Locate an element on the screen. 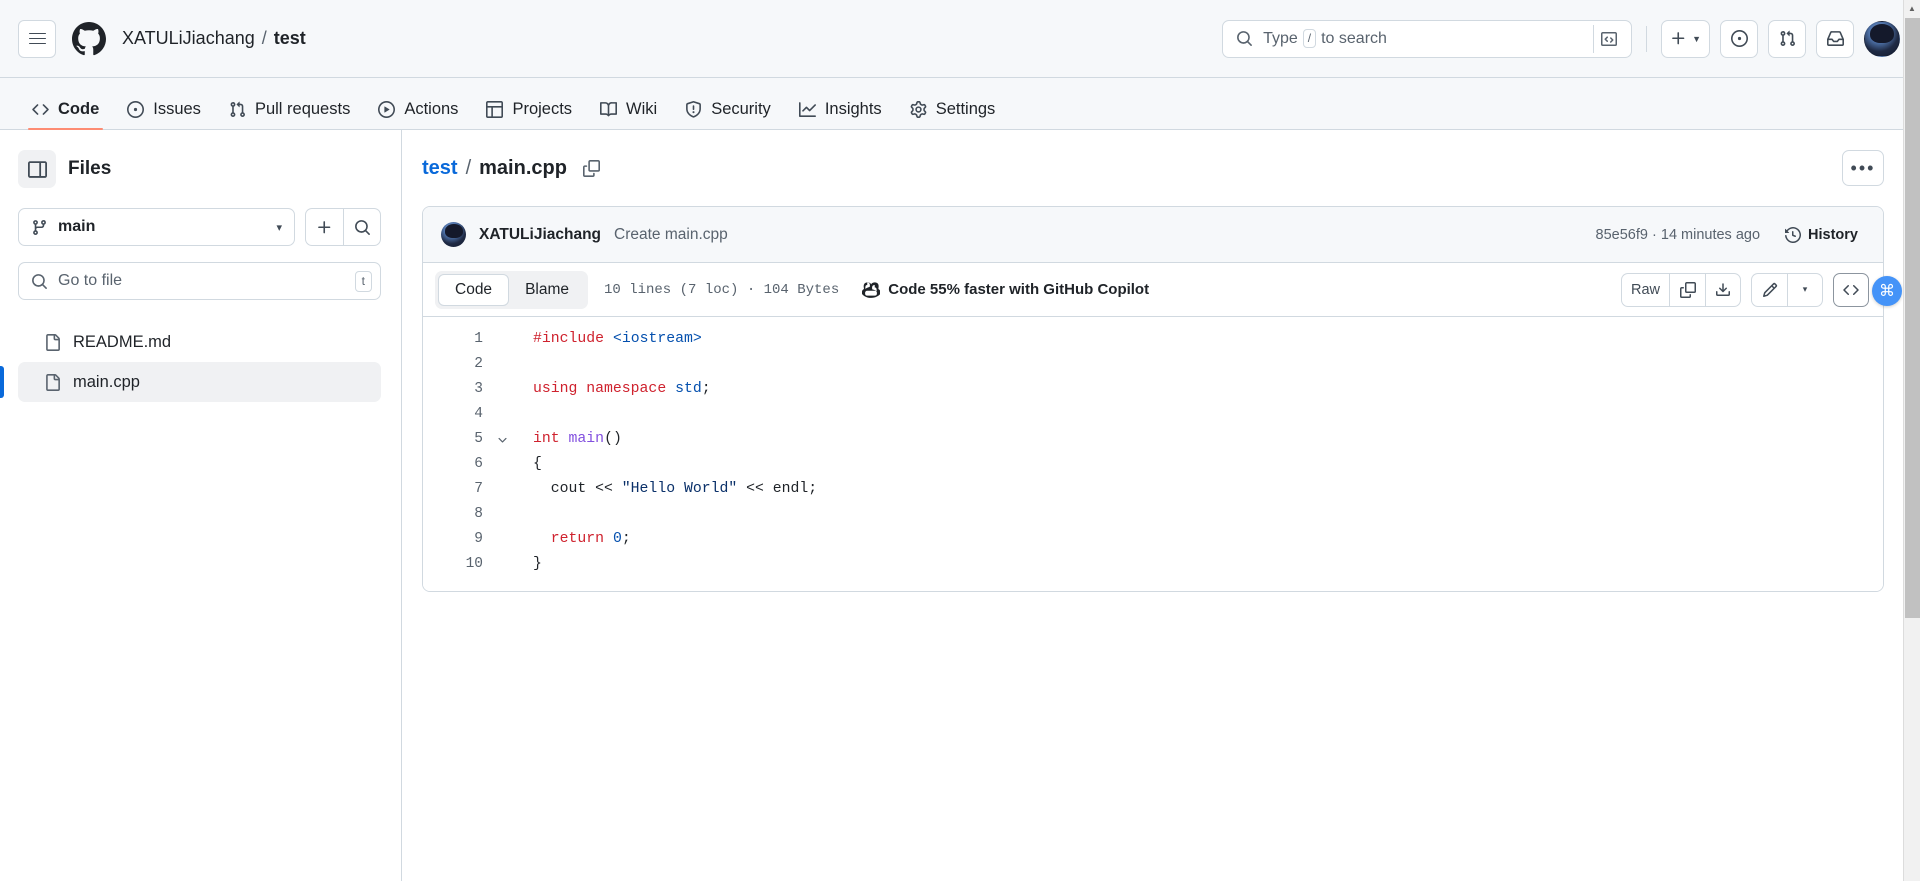 The height and width of the screenshot is (881, 1920). history-label: History is located at coordinates (1833, 234).